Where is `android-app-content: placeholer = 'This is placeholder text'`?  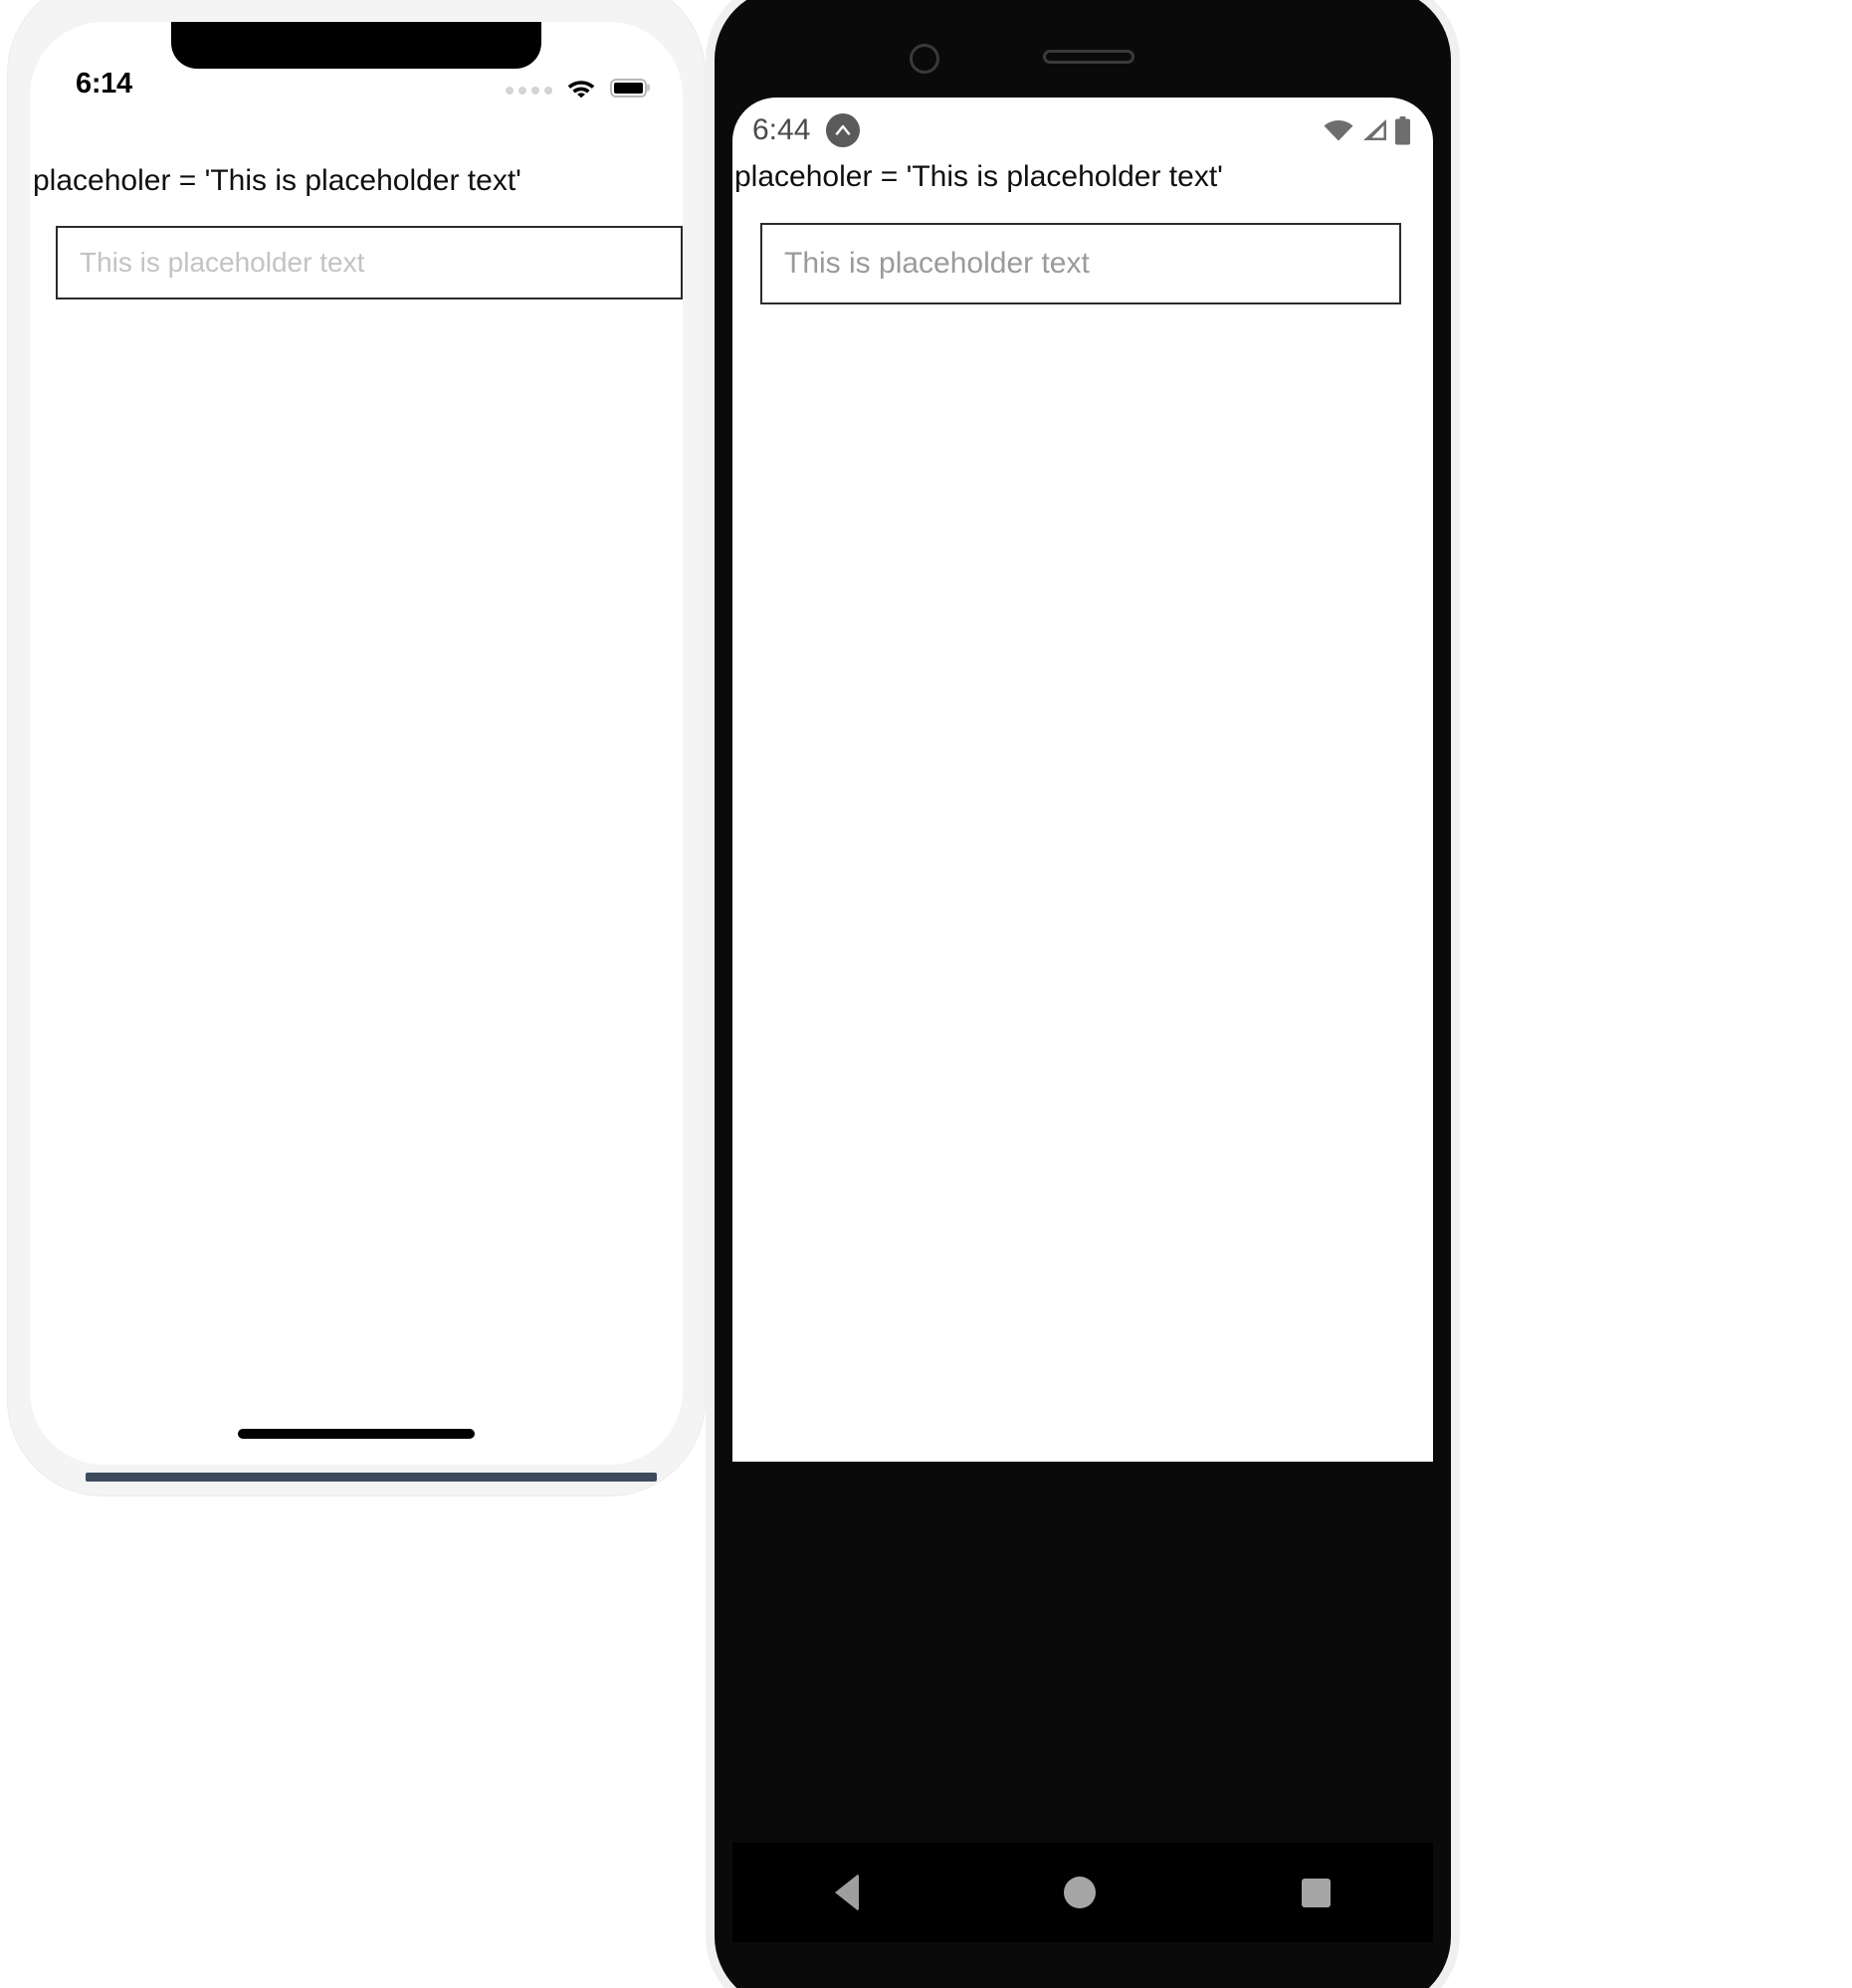 android-app-content: placeholer = 'This is placeholder text' is located at coordinates (1082, 232).